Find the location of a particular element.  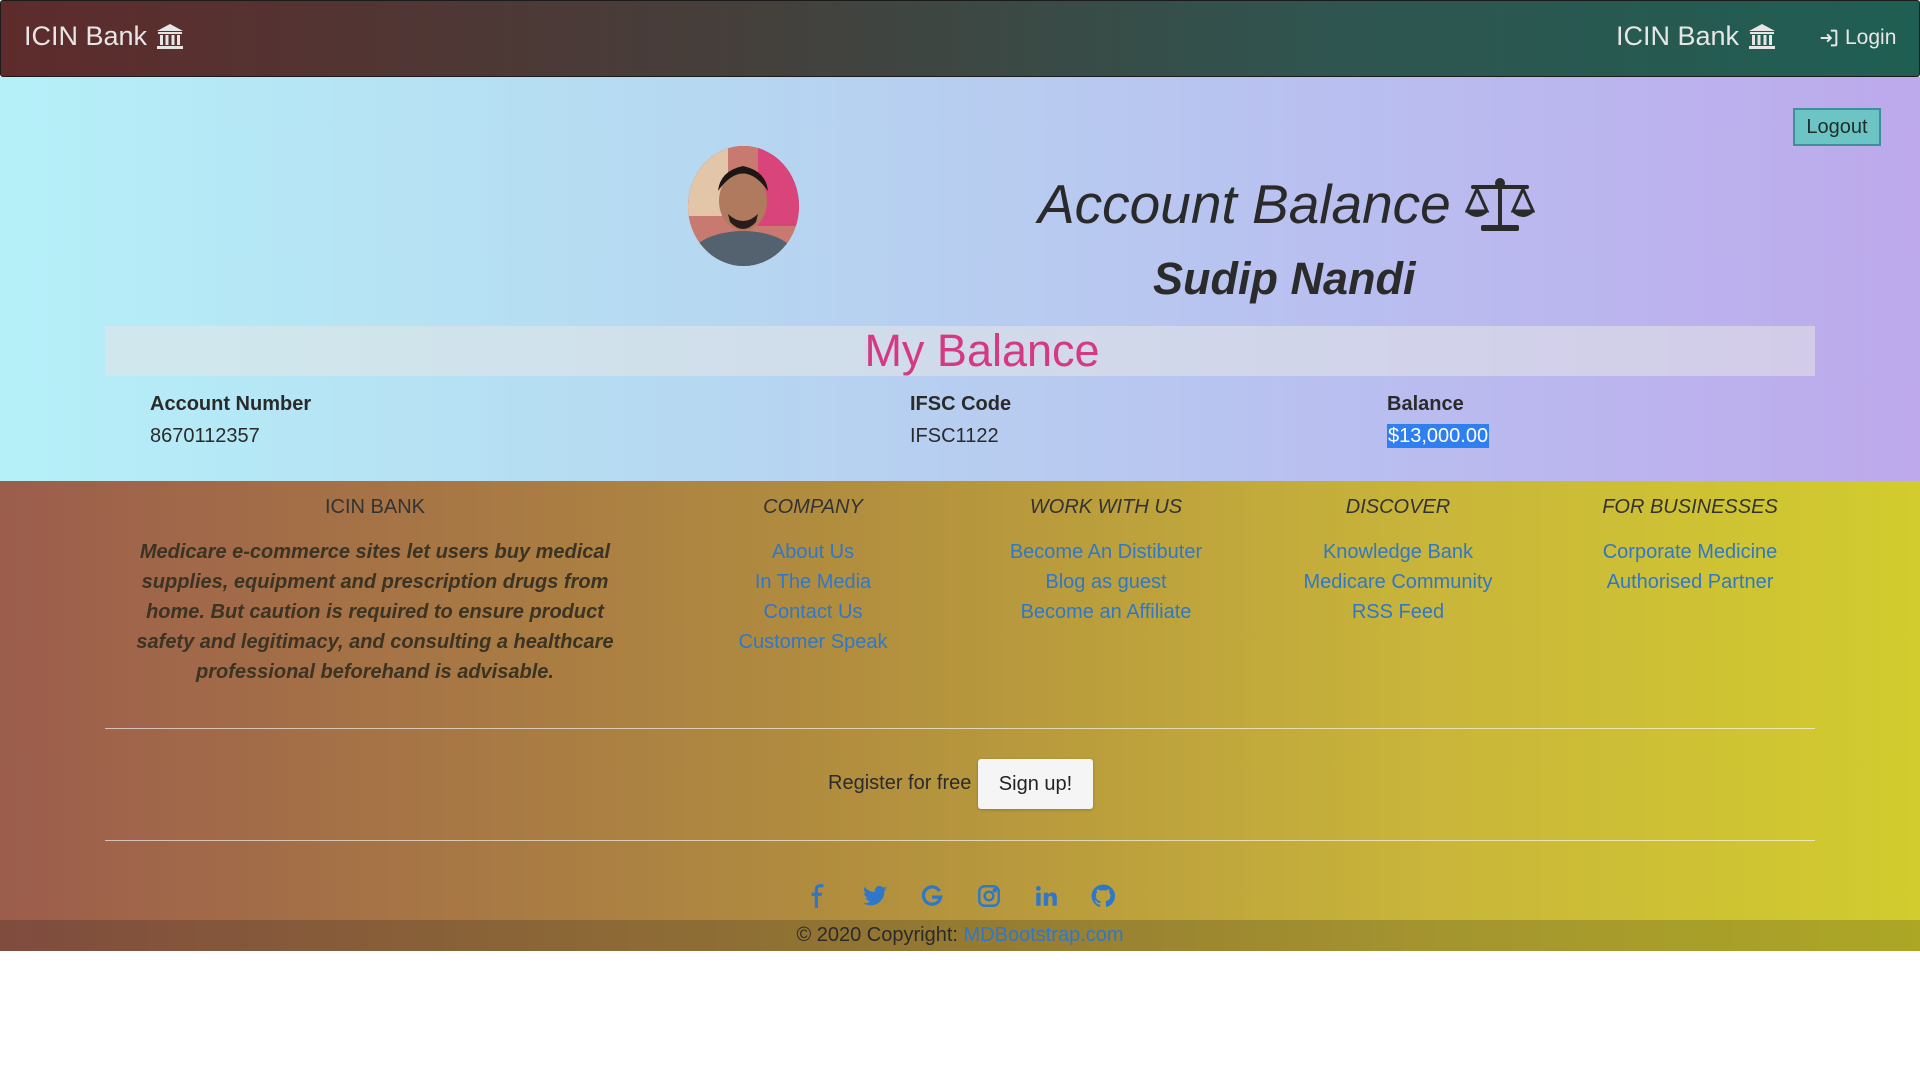

balance-label: Balance is located at coordinates (1425, 404).